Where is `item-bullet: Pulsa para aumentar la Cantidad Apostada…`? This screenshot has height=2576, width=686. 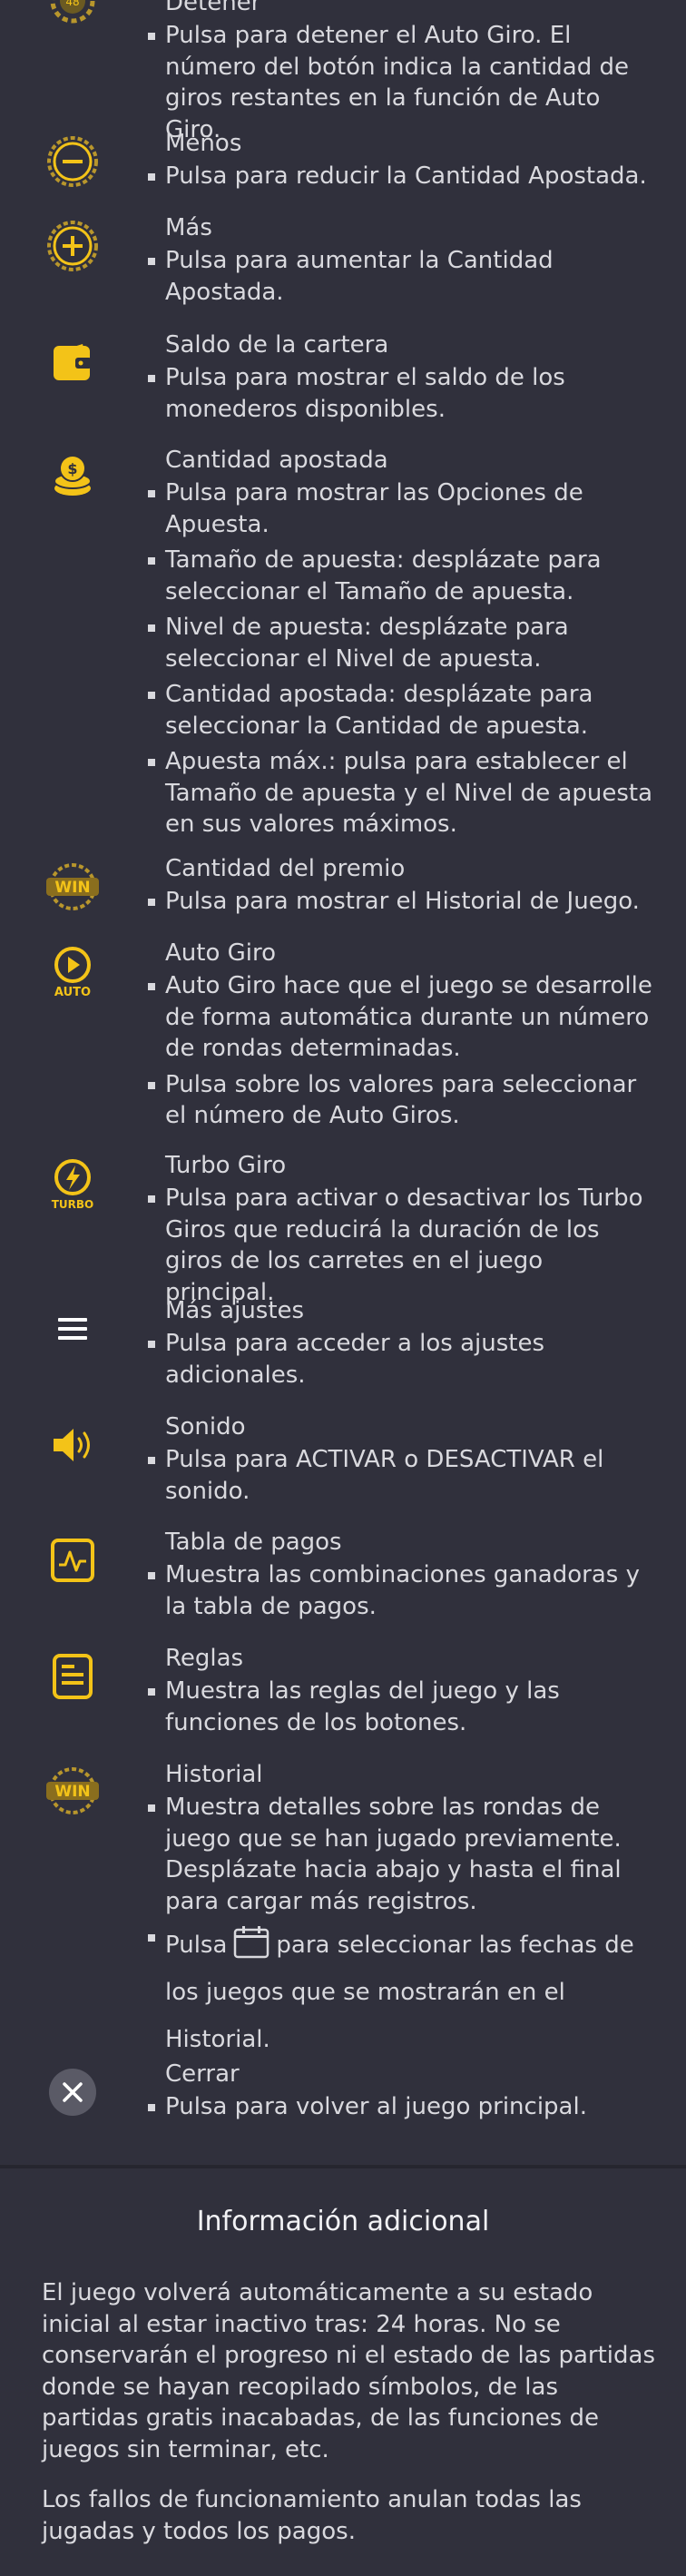
item-bullet: Pulsa para aumentar la Cantidad Apostada… is located at coordinates (401, 276).